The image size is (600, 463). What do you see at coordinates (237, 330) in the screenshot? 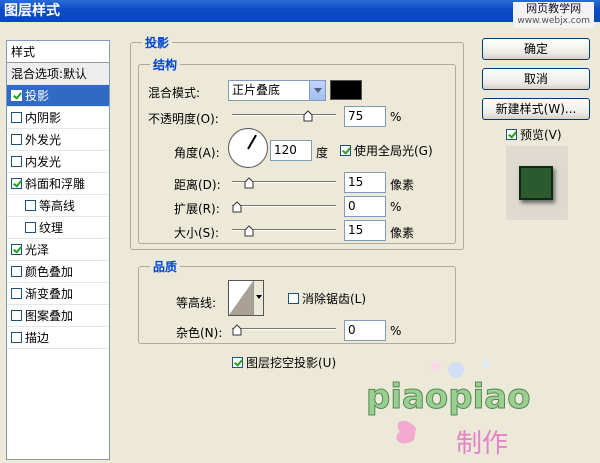
I see `noise-slider-thumb` at bounding box center [237, 330].